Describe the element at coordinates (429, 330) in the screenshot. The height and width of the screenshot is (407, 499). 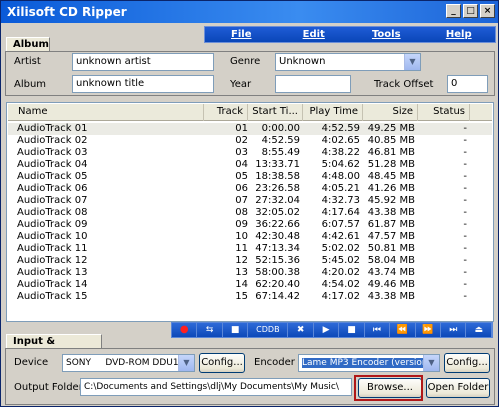
I see `fast-forward-icon: ⏩` at that location.